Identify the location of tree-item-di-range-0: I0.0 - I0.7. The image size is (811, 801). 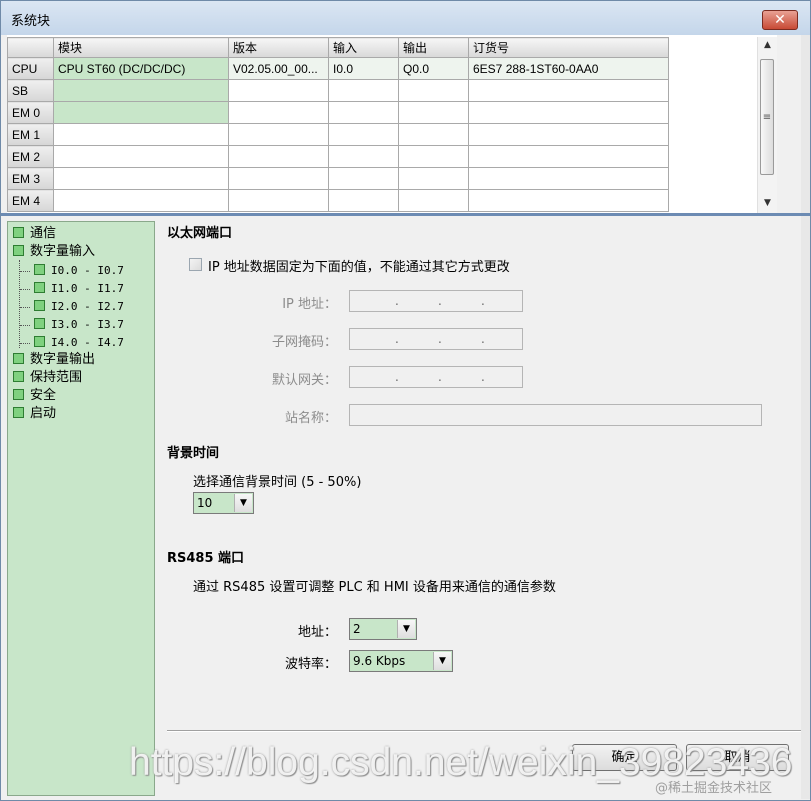
(79, 271).